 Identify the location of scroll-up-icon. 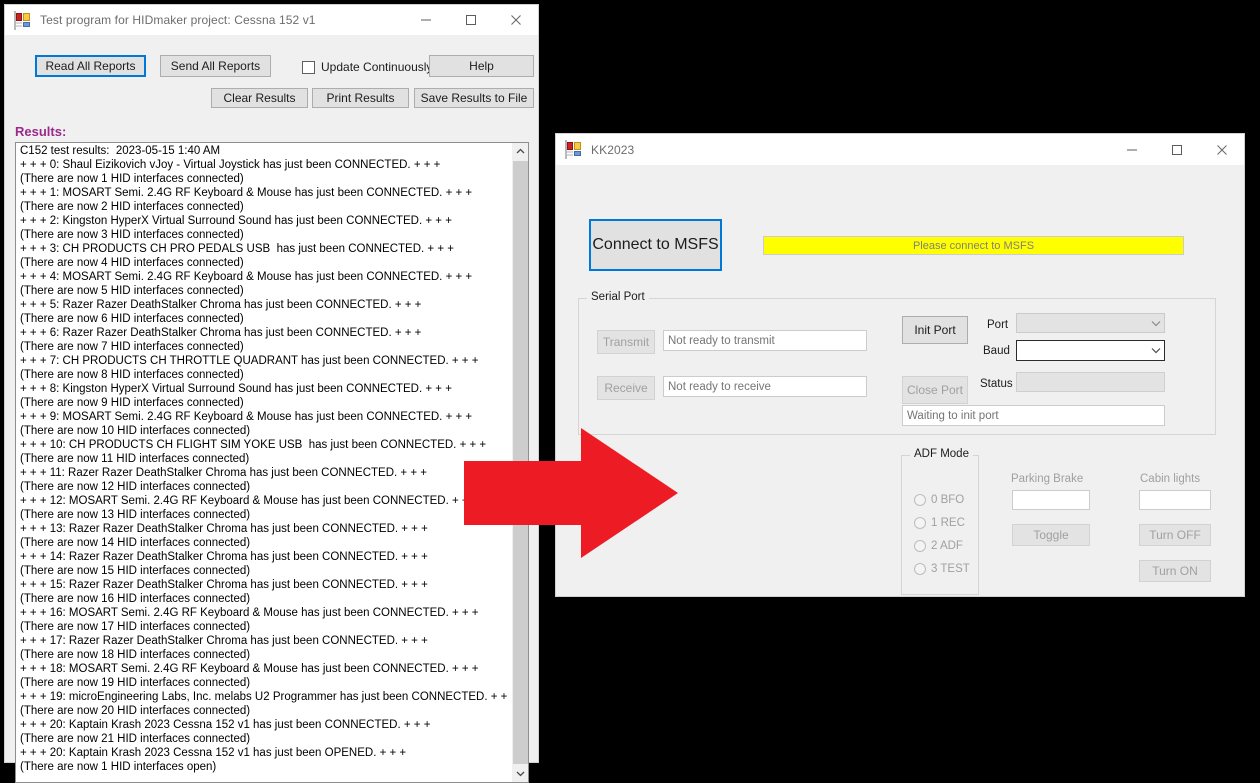
(520, 151).